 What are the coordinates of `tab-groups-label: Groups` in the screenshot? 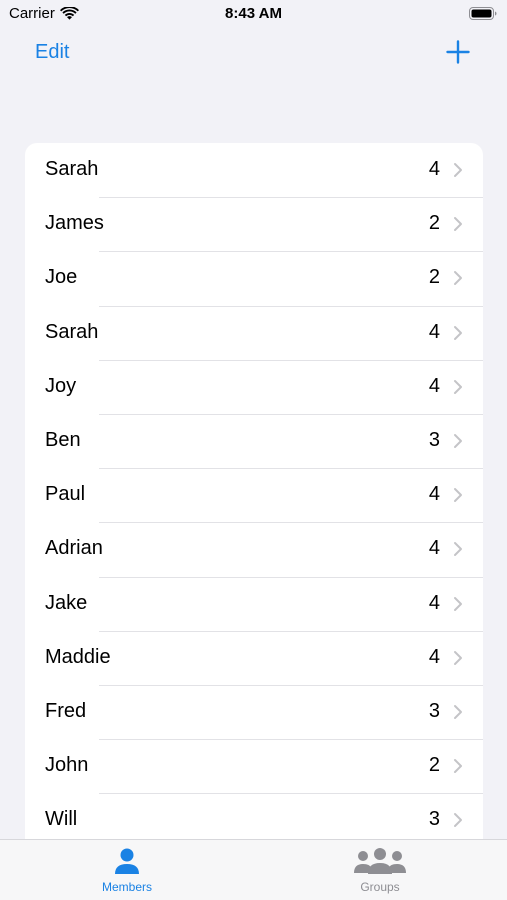 It's located at (380, 887).